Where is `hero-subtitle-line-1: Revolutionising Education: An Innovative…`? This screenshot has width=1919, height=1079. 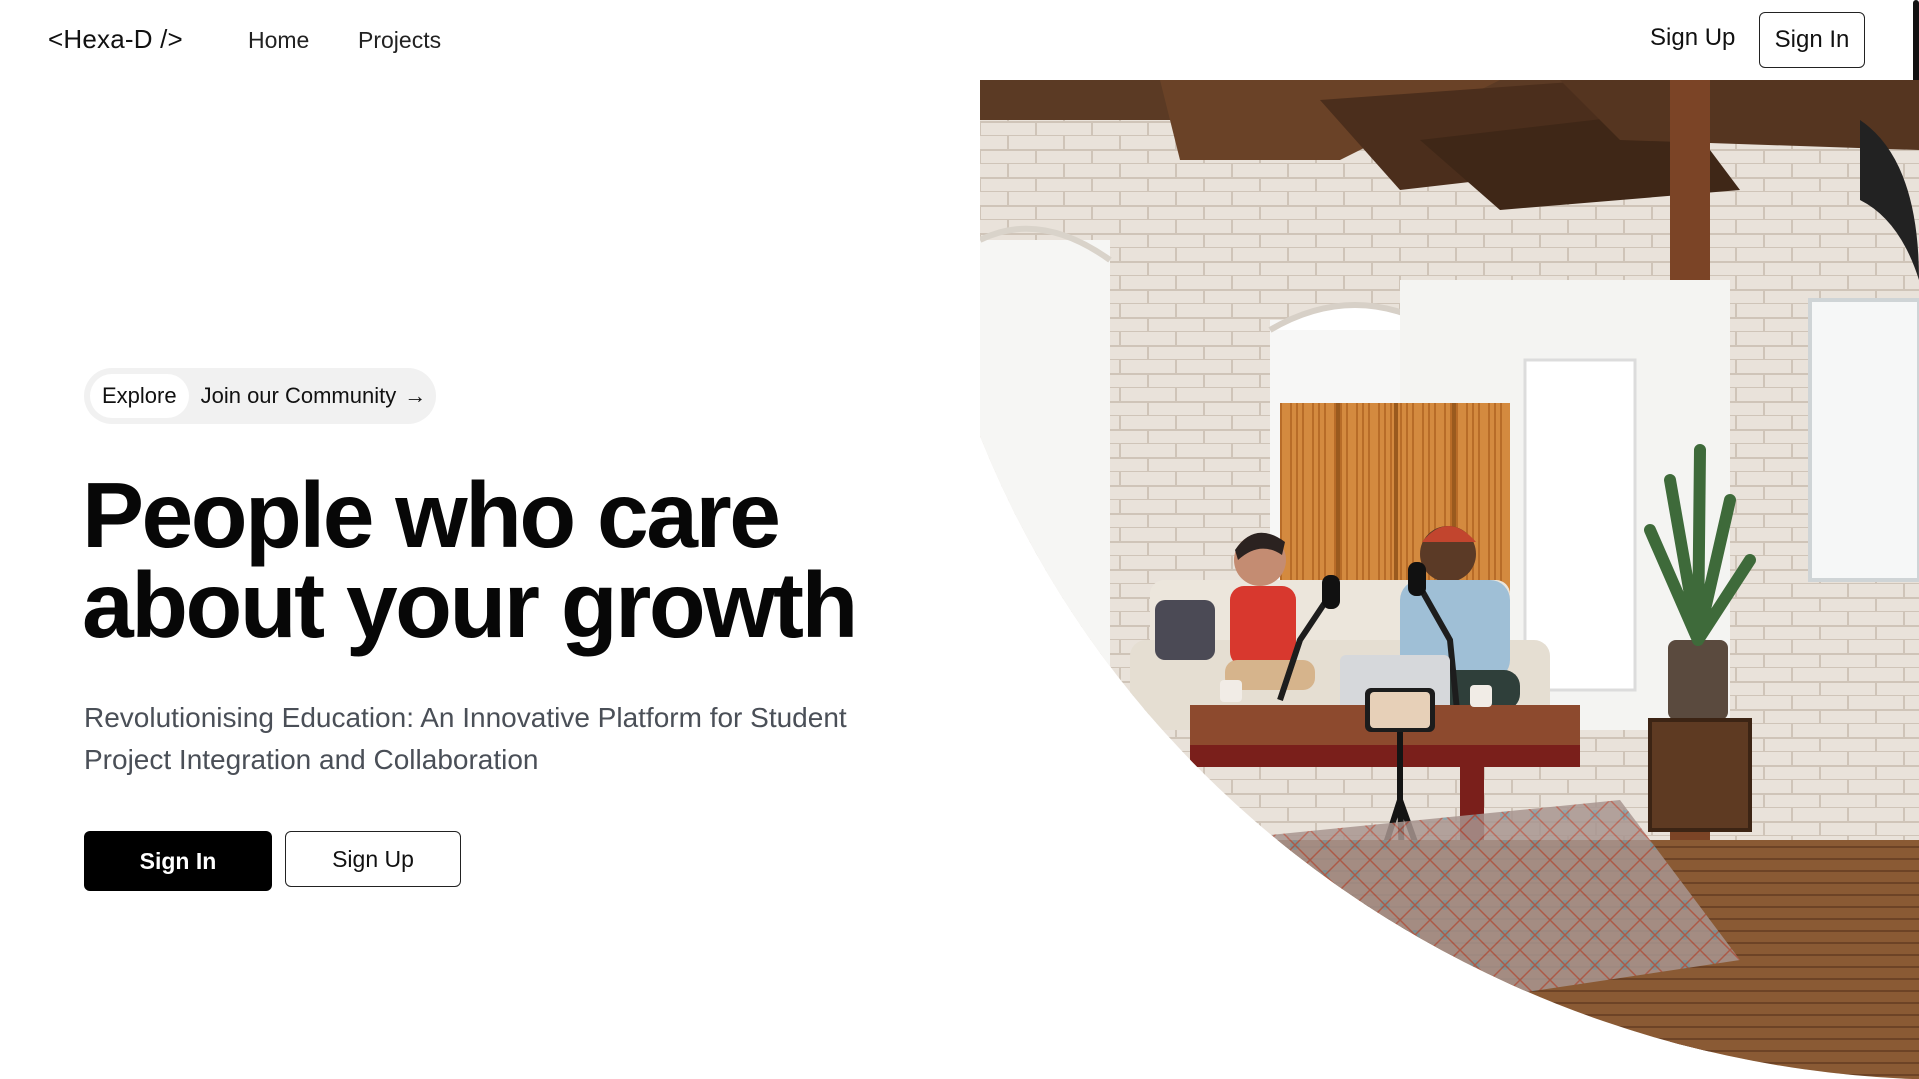 hero-subtitle-line-1: Revolutionising Education: An Innovative… is located at coordinates (465, 717).